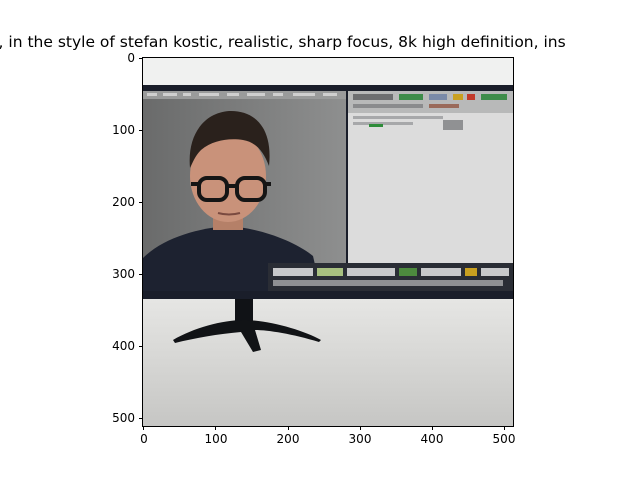 This screenshot has width=640, height=480. Describe the element at coordinates (216, 439) in the screenshot. I see `x-tick-label: 100` at that location.